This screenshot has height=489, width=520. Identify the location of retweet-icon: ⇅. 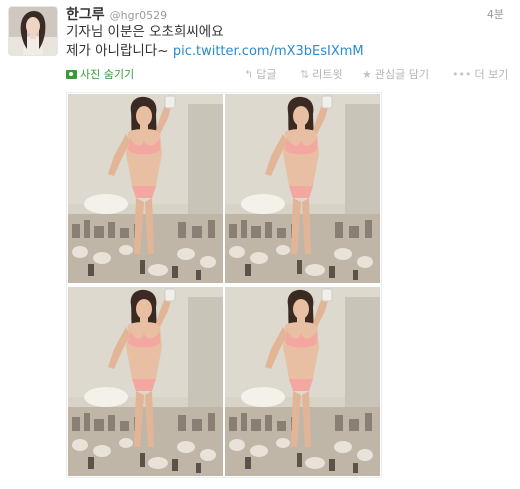
(305, 74).